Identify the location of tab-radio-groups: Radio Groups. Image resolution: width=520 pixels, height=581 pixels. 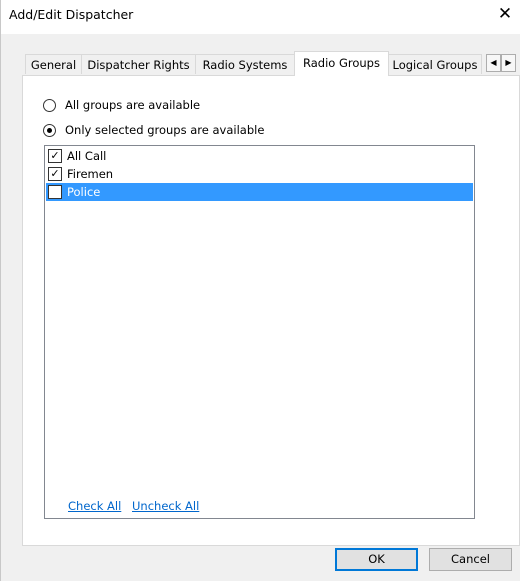
(341, 63).